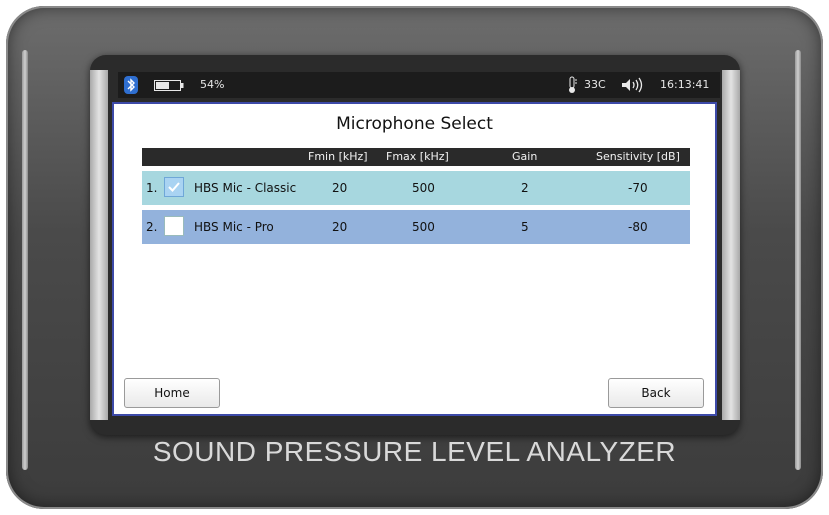  I want to click on thermometer-icon, so click(572, 85).